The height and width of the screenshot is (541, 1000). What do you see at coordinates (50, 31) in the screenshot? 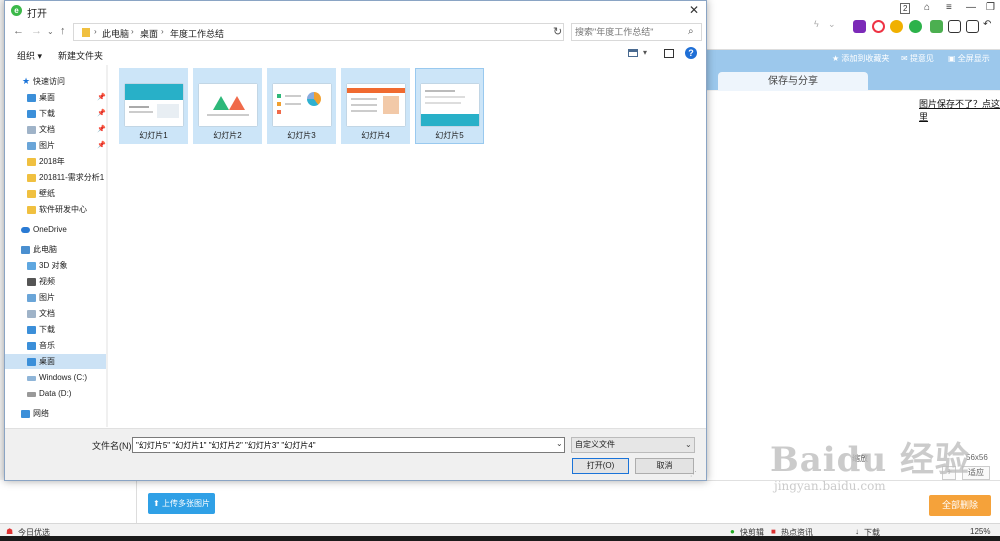
I see `recent-chevron-icon: ⌄` at bounding box center [50, 31].